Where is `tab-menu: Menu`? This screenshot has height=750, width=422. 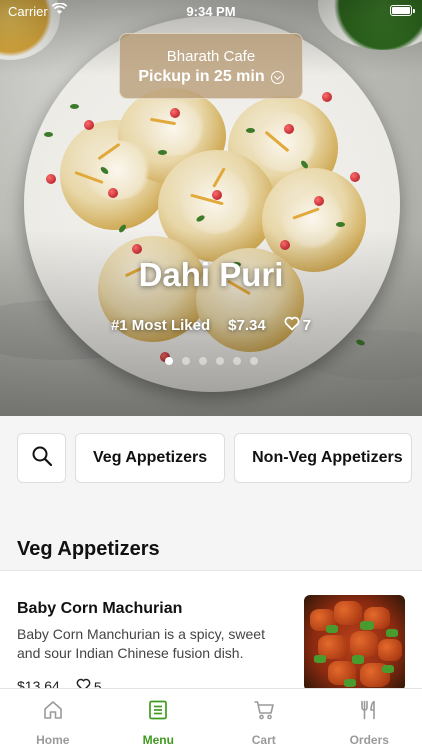 tab-menu: Menu is located at coordinates (159, 719).